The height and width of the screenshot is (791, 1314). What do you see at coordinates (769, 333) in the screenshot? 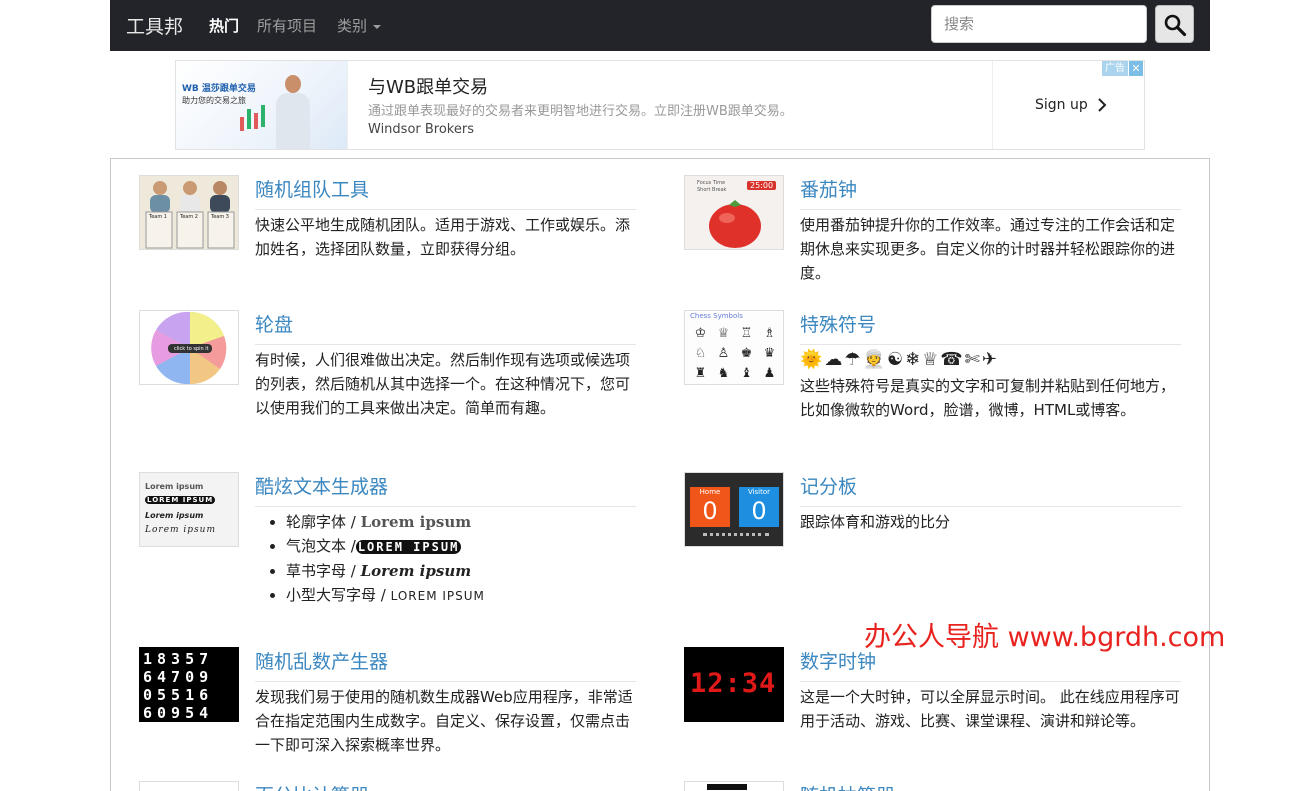
I see `chess-glyph: ♗` at bounding box center [769, 333].